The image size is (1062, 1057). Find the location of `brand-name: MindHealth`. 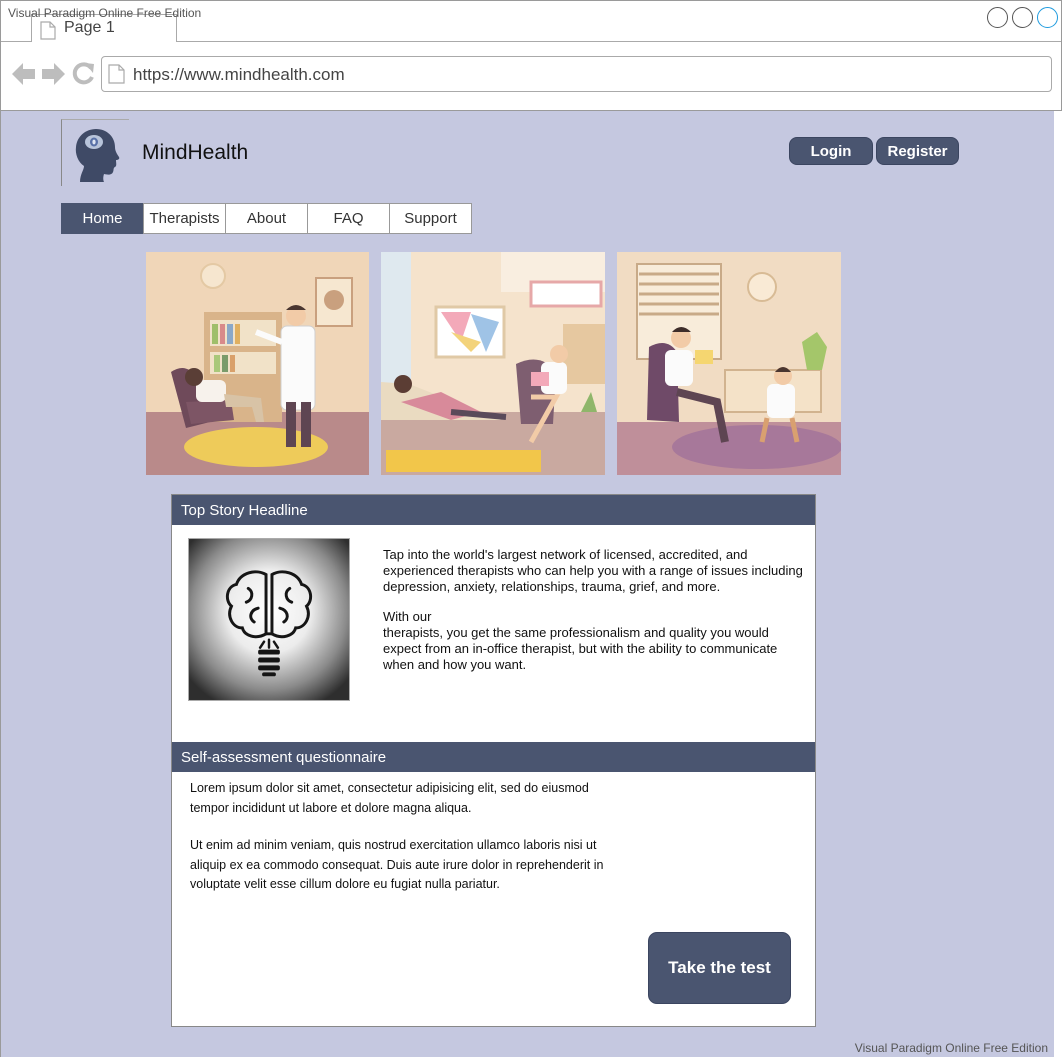

brand-name: MindHealth is located at coordinates (195, 152).